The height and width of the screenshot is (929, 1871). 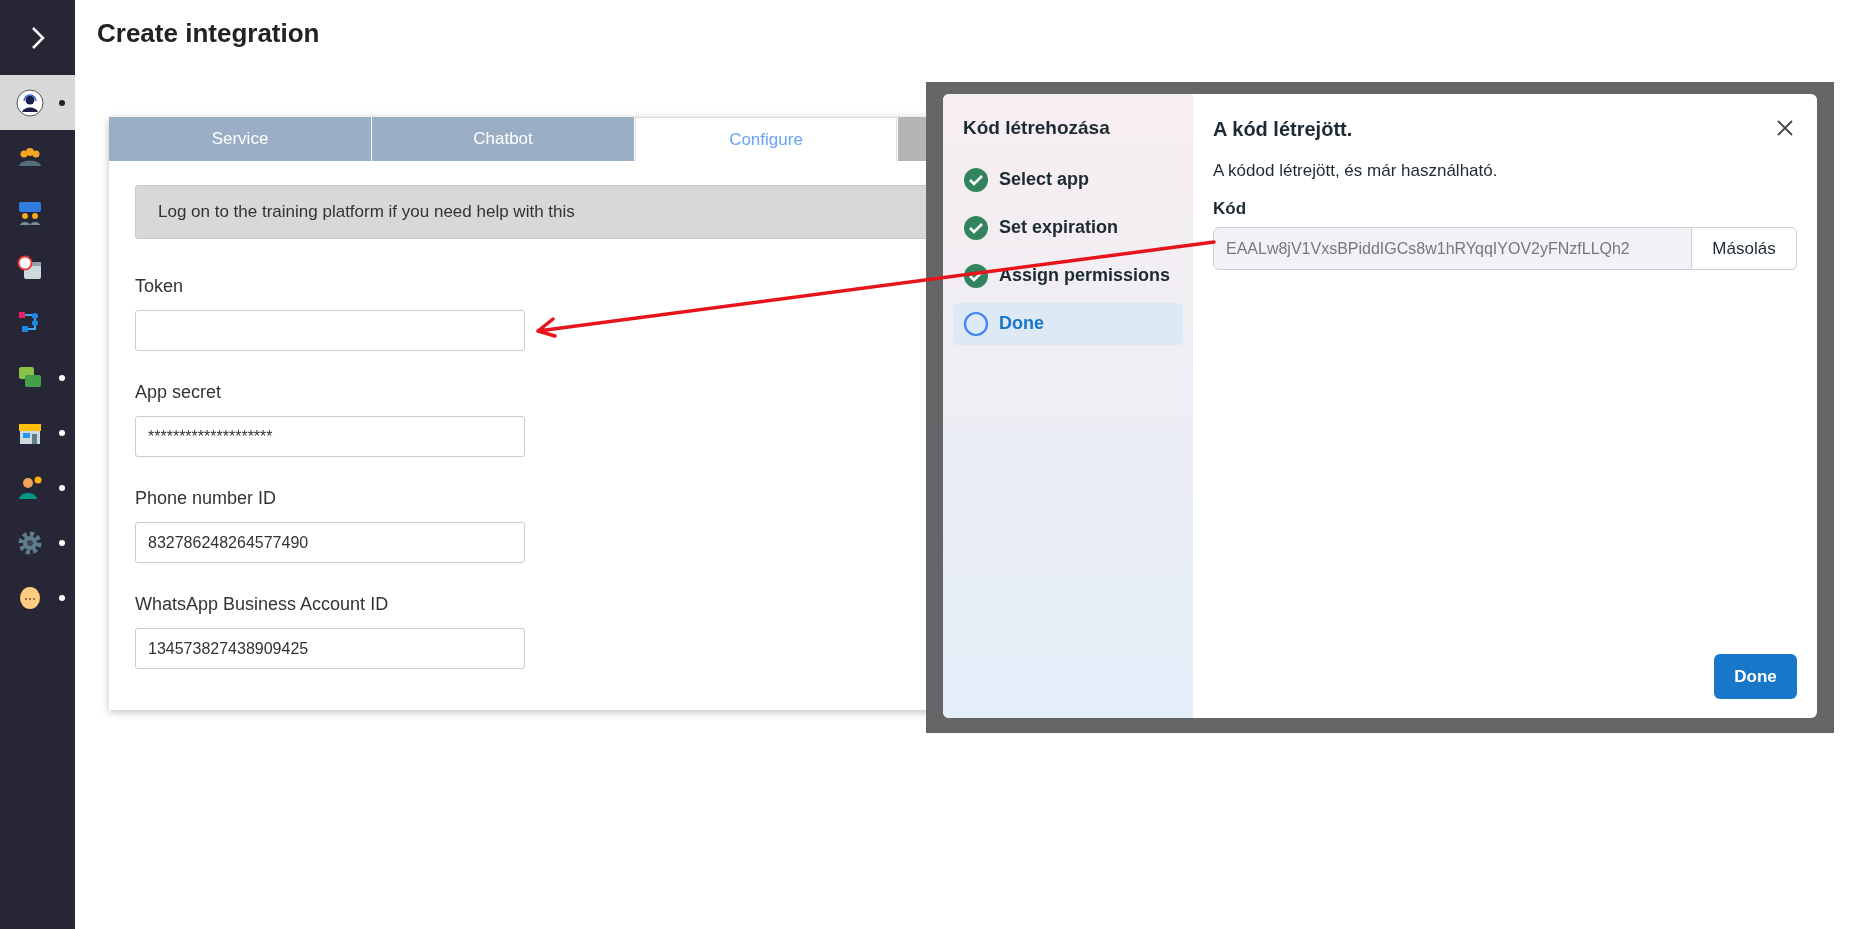 What do you see at coordinates (30, 267) in the screenshot?
I see `calendar-clock-icon` at bounding box center [30, 267].